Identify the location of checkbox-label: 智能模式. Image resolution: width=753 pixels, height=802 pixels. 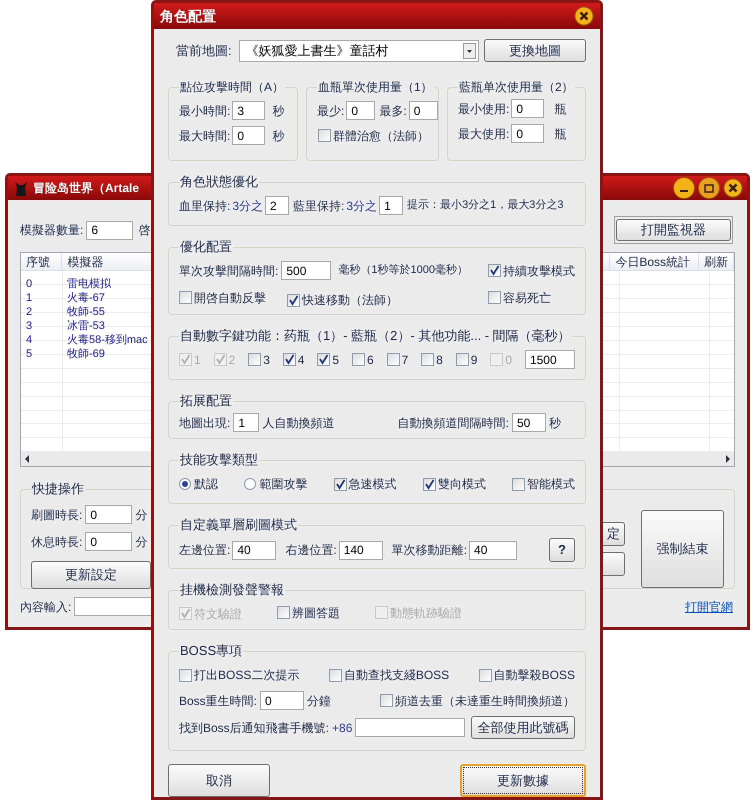
(551, 484).